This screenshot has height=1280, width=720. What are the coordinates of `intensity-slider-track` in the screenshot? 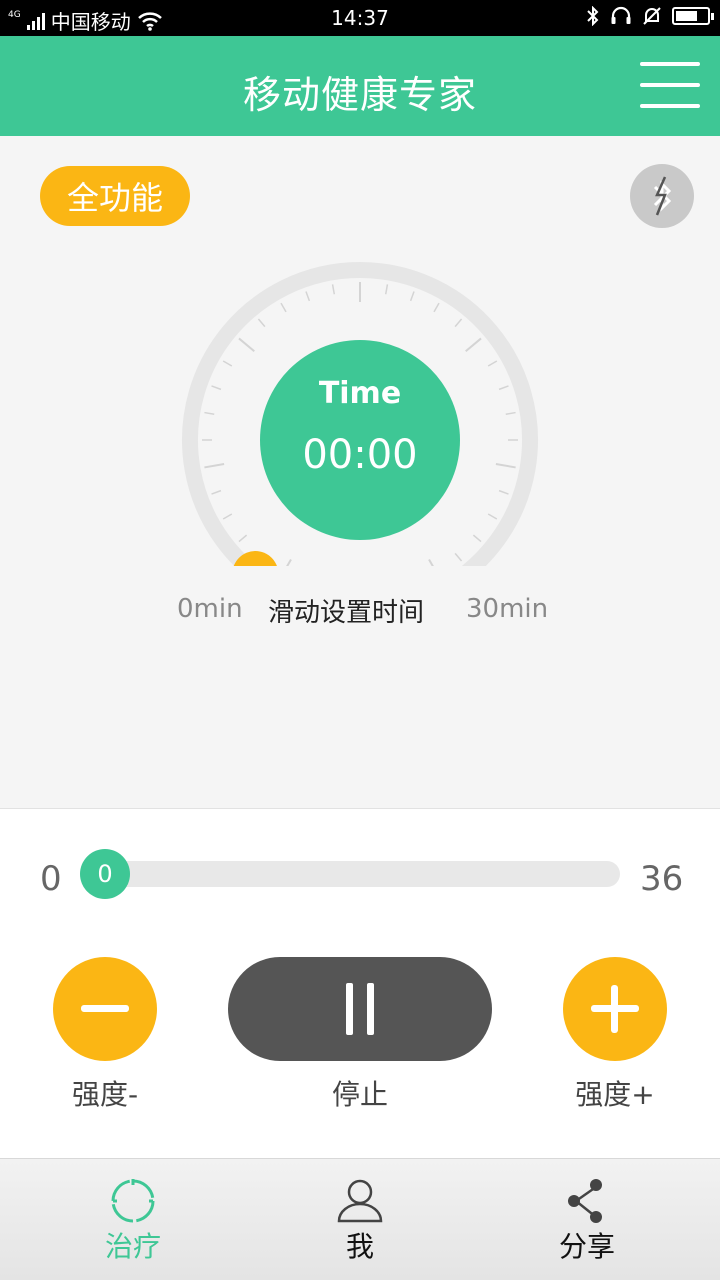 It's located at (355, 874).